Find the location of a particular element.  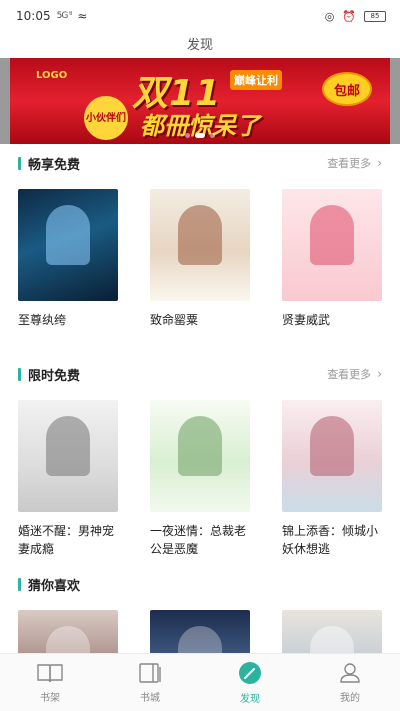

tab-bookshelf: 书架 is located at coordinates (50, 682).